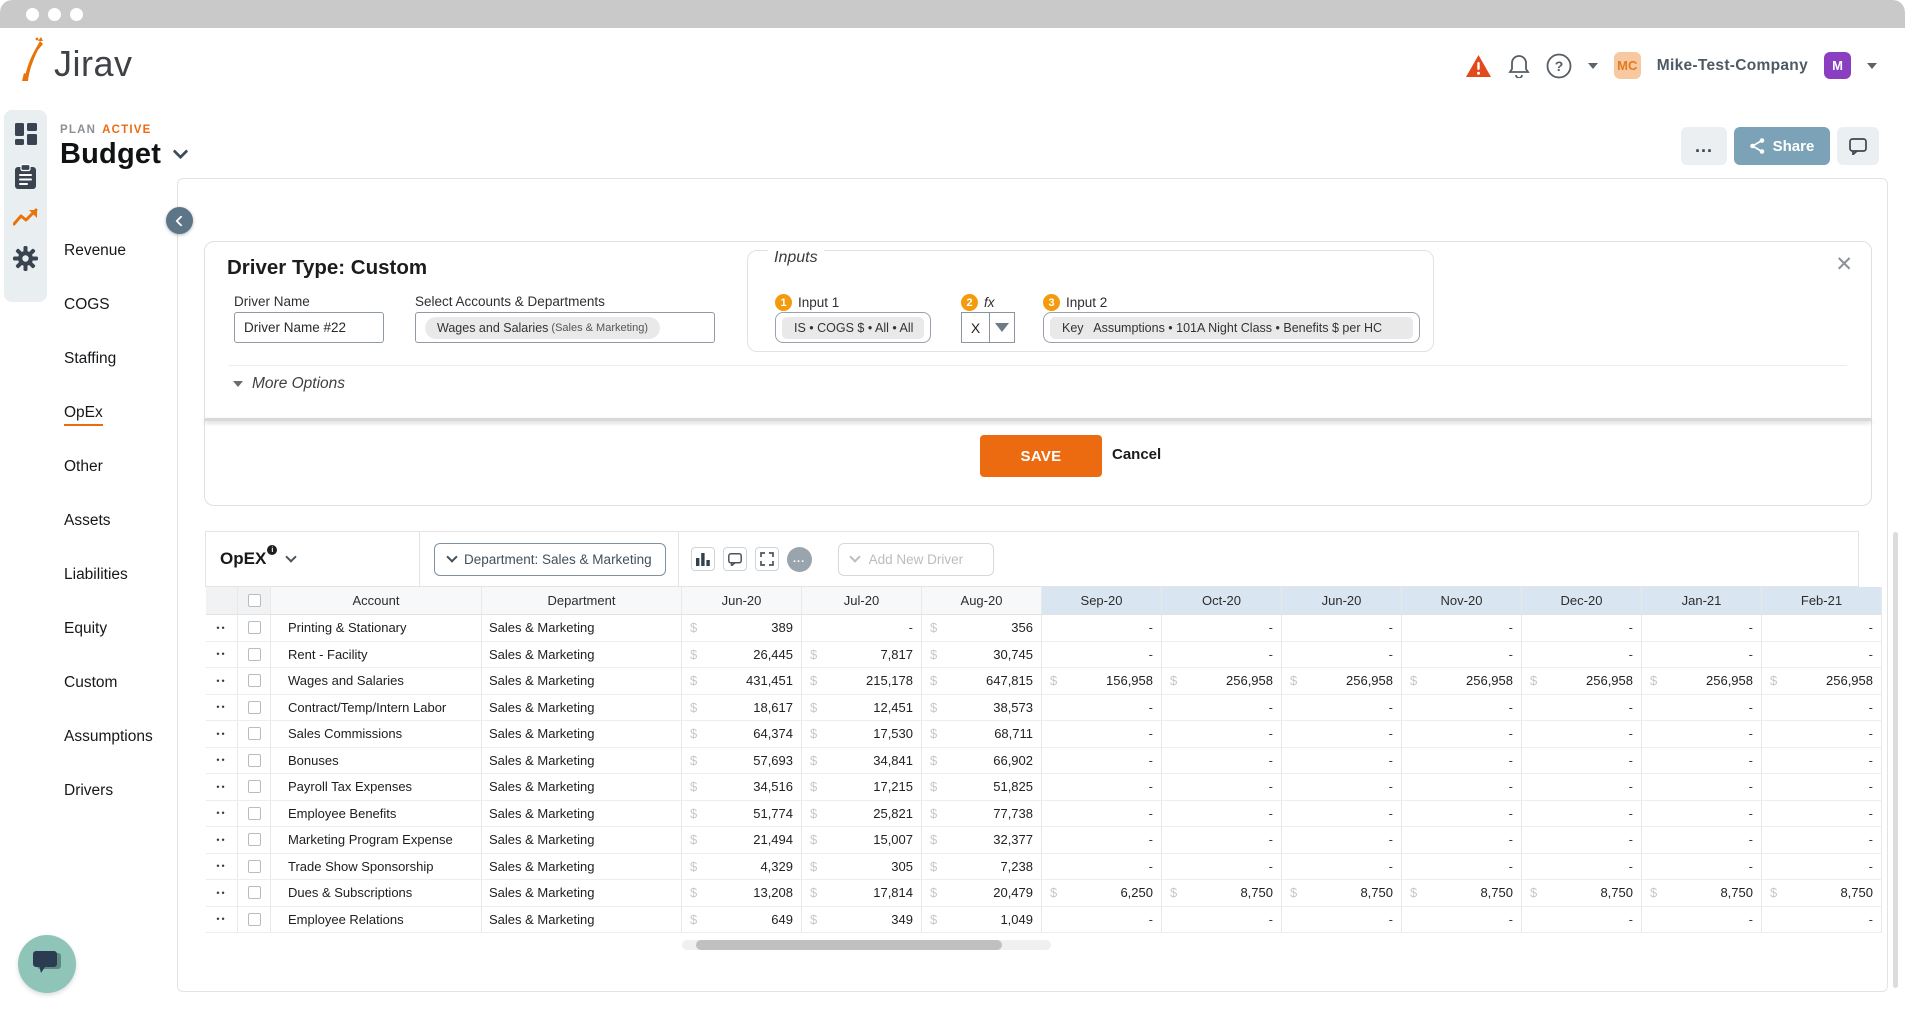 The image size is (1905, 1012). Describe the element at coordinates (291, 557) in the screenshot. I see `opex-chevron-icon` at that location.